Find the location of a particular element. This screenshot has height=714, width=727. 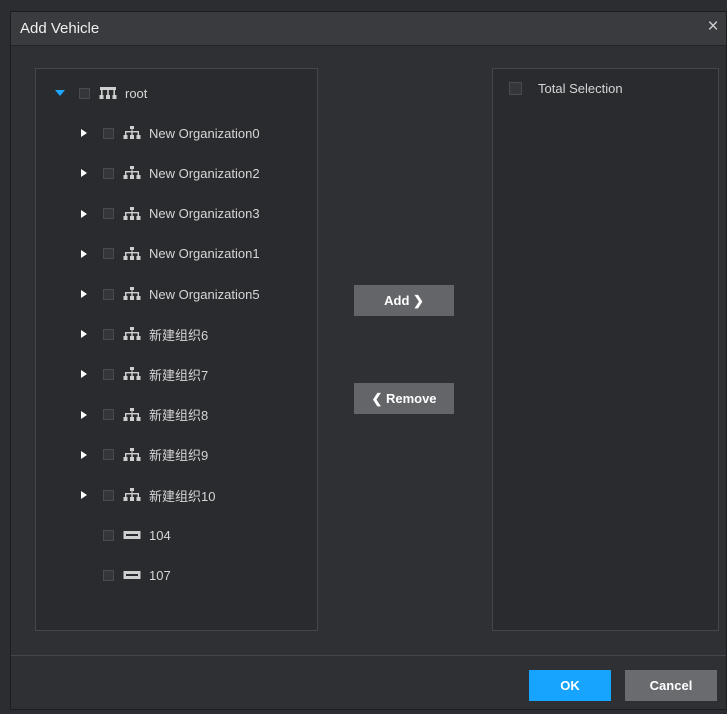

cancel-button: Cancel is located at coordinates (671, 685).